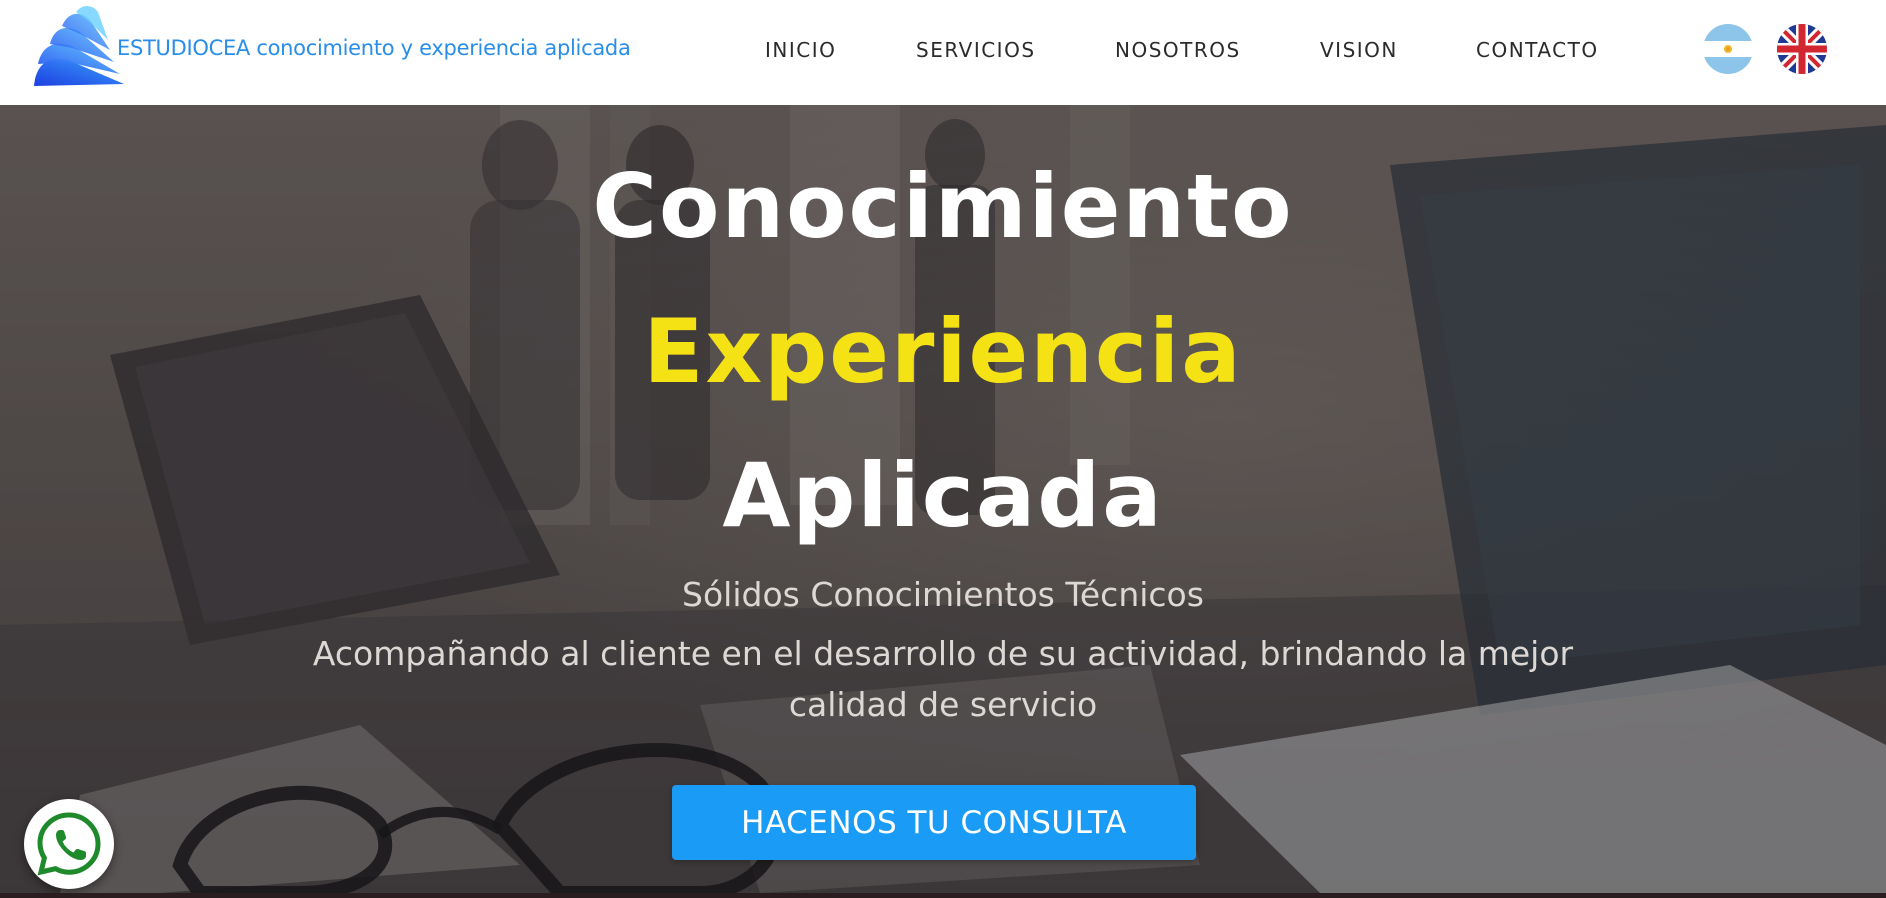 The width and height of the screenshot is (1886, 898). I want to click on hero-title-line-3: Aplicada, so click(943, 495).